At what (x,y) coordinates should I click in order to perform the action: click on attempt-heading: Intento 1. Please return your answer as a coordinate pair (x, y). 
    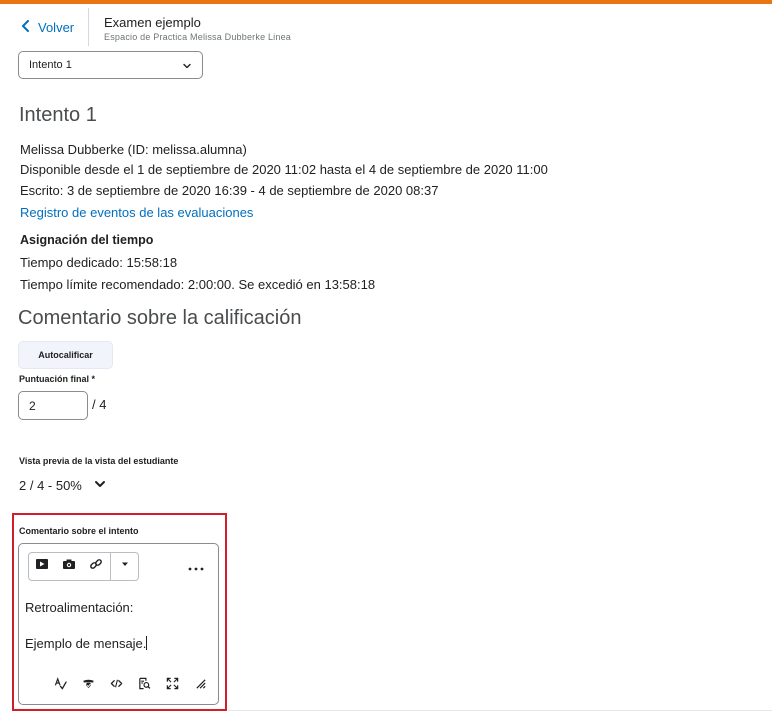
    Looking at the image, I should click on (58, 115).